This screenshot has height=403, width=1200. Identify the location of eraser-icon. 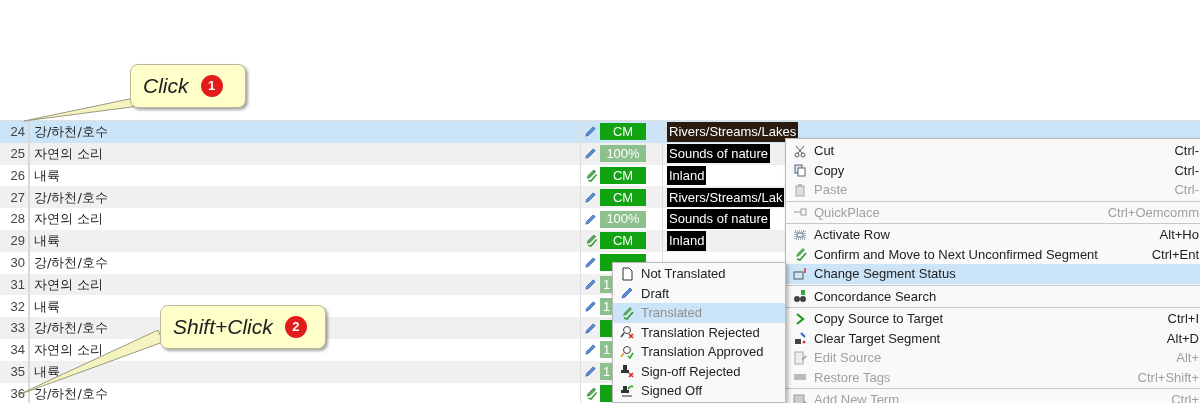
(800, 338).